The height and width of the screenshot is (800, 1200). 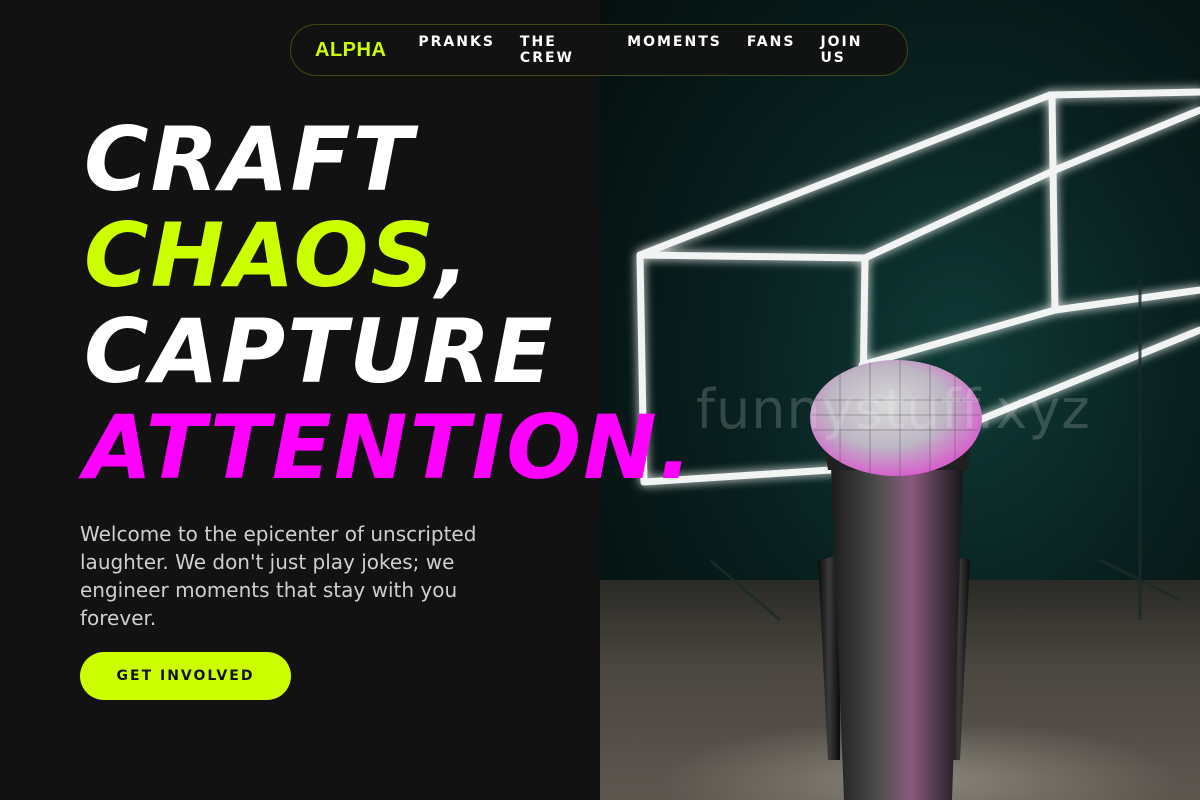 What do you see at coordinates (456, 50) in the screenshot?
I see `nav-link-pranks: PRANKS` at bounding box center [456, 50].